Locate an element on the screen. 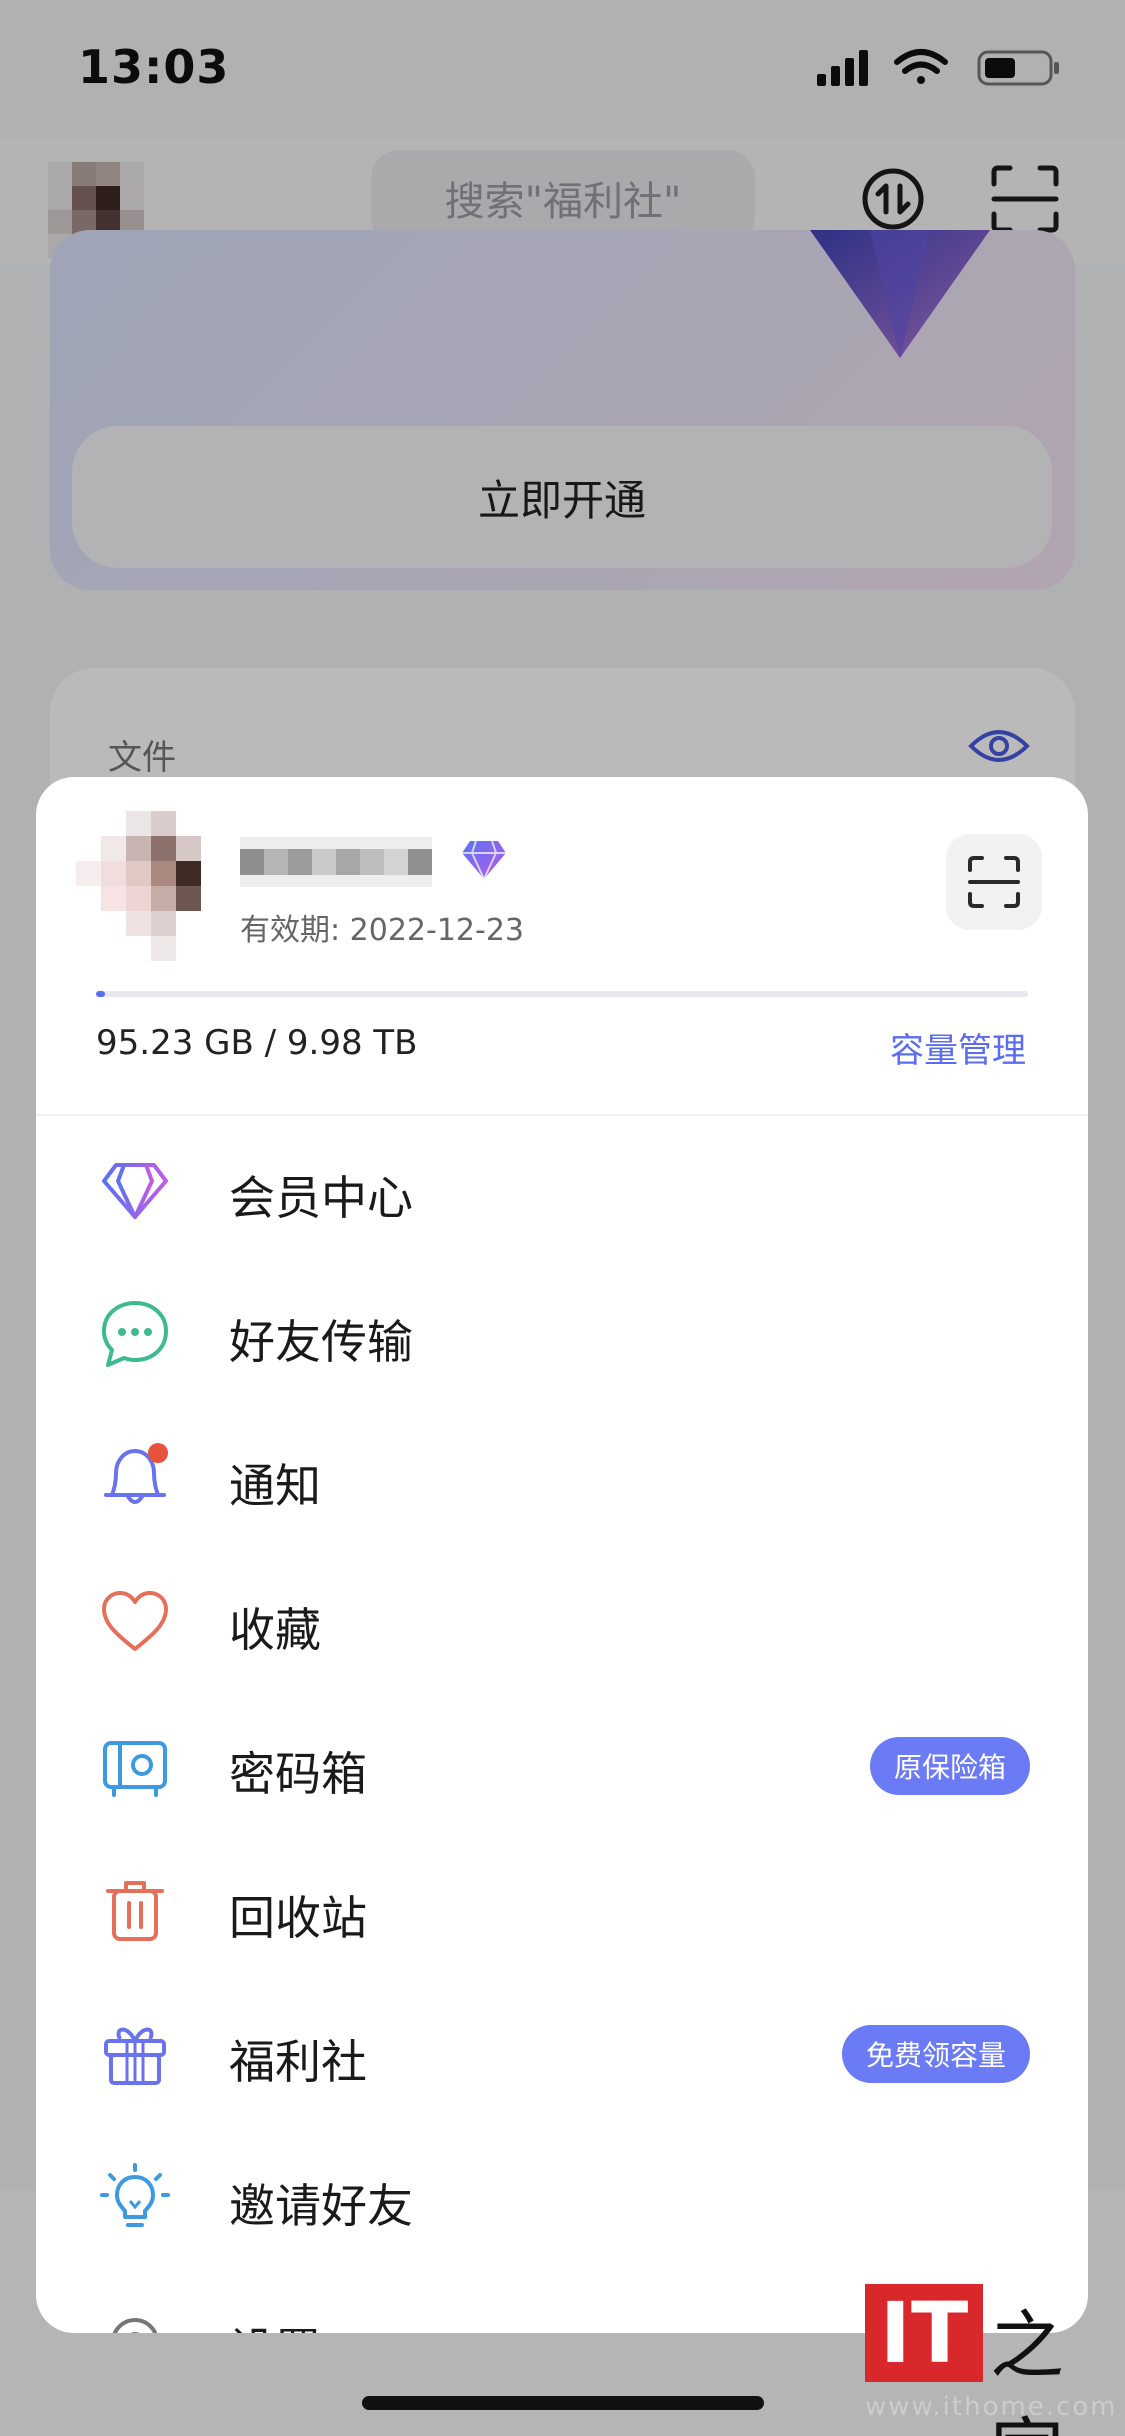 This screenshot has width=1125, height=2436. menu-label: 回收站 is located at coordinates (298, 1918).